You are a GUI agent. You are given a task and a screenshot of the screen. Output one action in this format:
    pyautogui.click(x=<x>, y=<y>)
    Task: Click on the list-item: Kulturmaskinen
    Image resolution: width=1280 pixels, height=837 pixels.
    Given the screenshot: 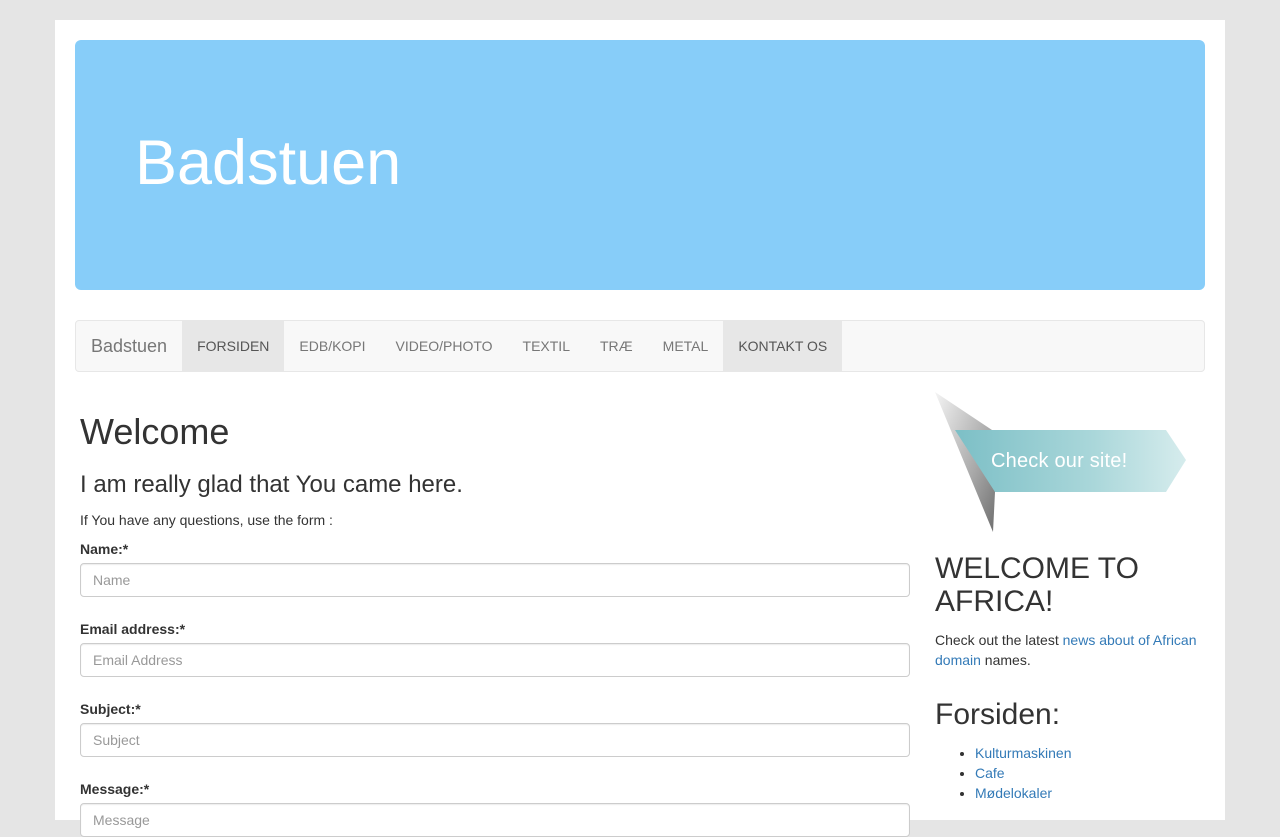 What is the action you would take?
    pyautogui.click(x=1090, y=753)
    